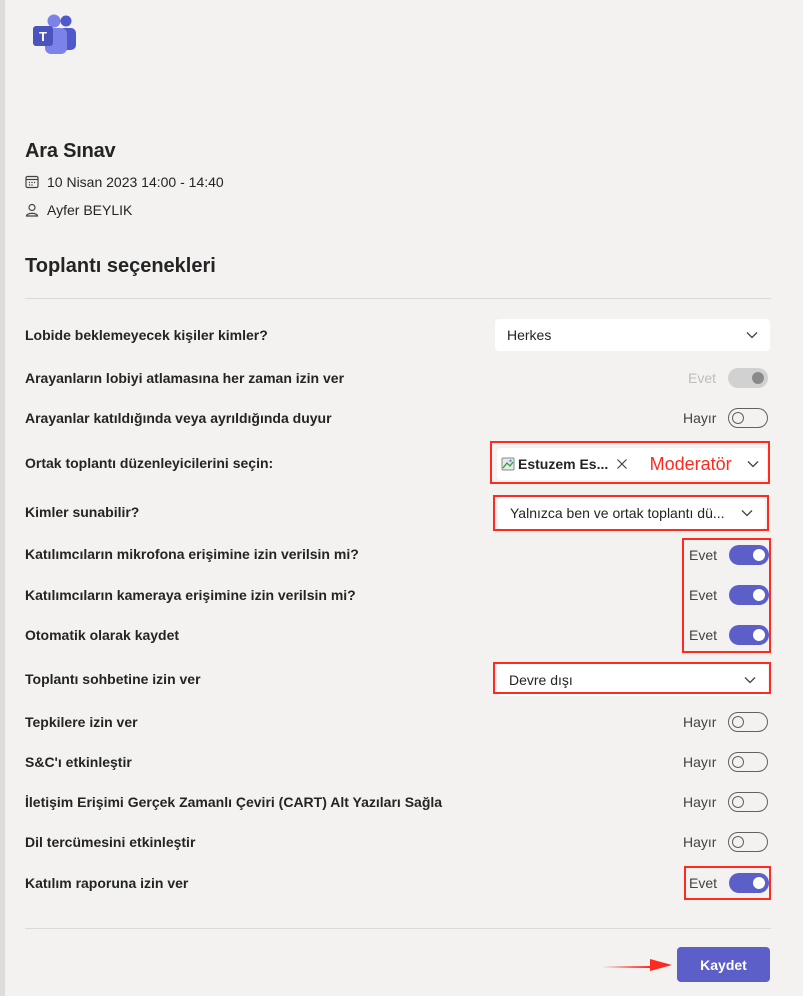 The height and width of the screenshot is (996, 803). I want to click on divider, so click(398, 298).